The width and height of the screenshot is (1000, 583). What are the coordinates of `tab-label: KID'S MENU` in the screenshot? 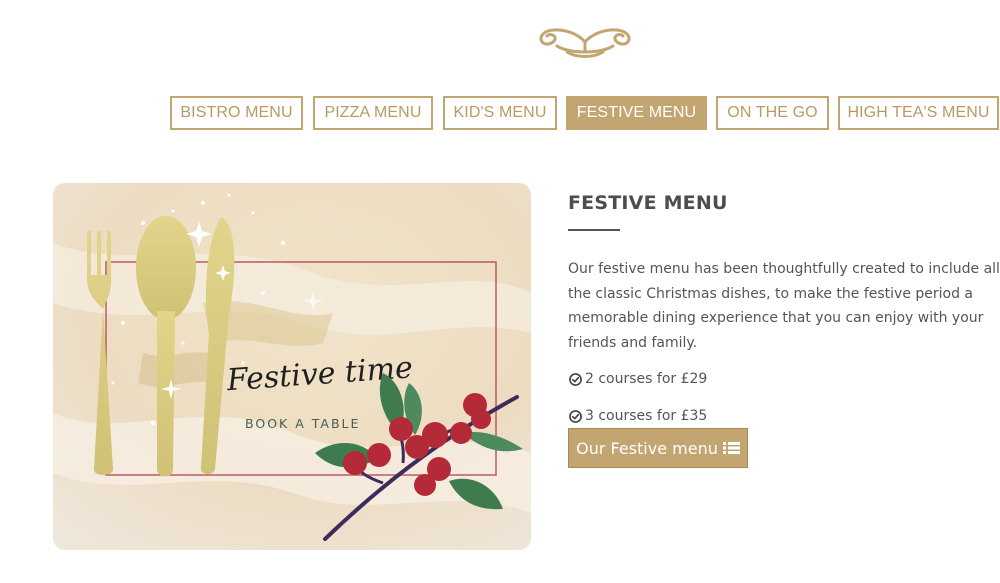 It's located at (500, 112).